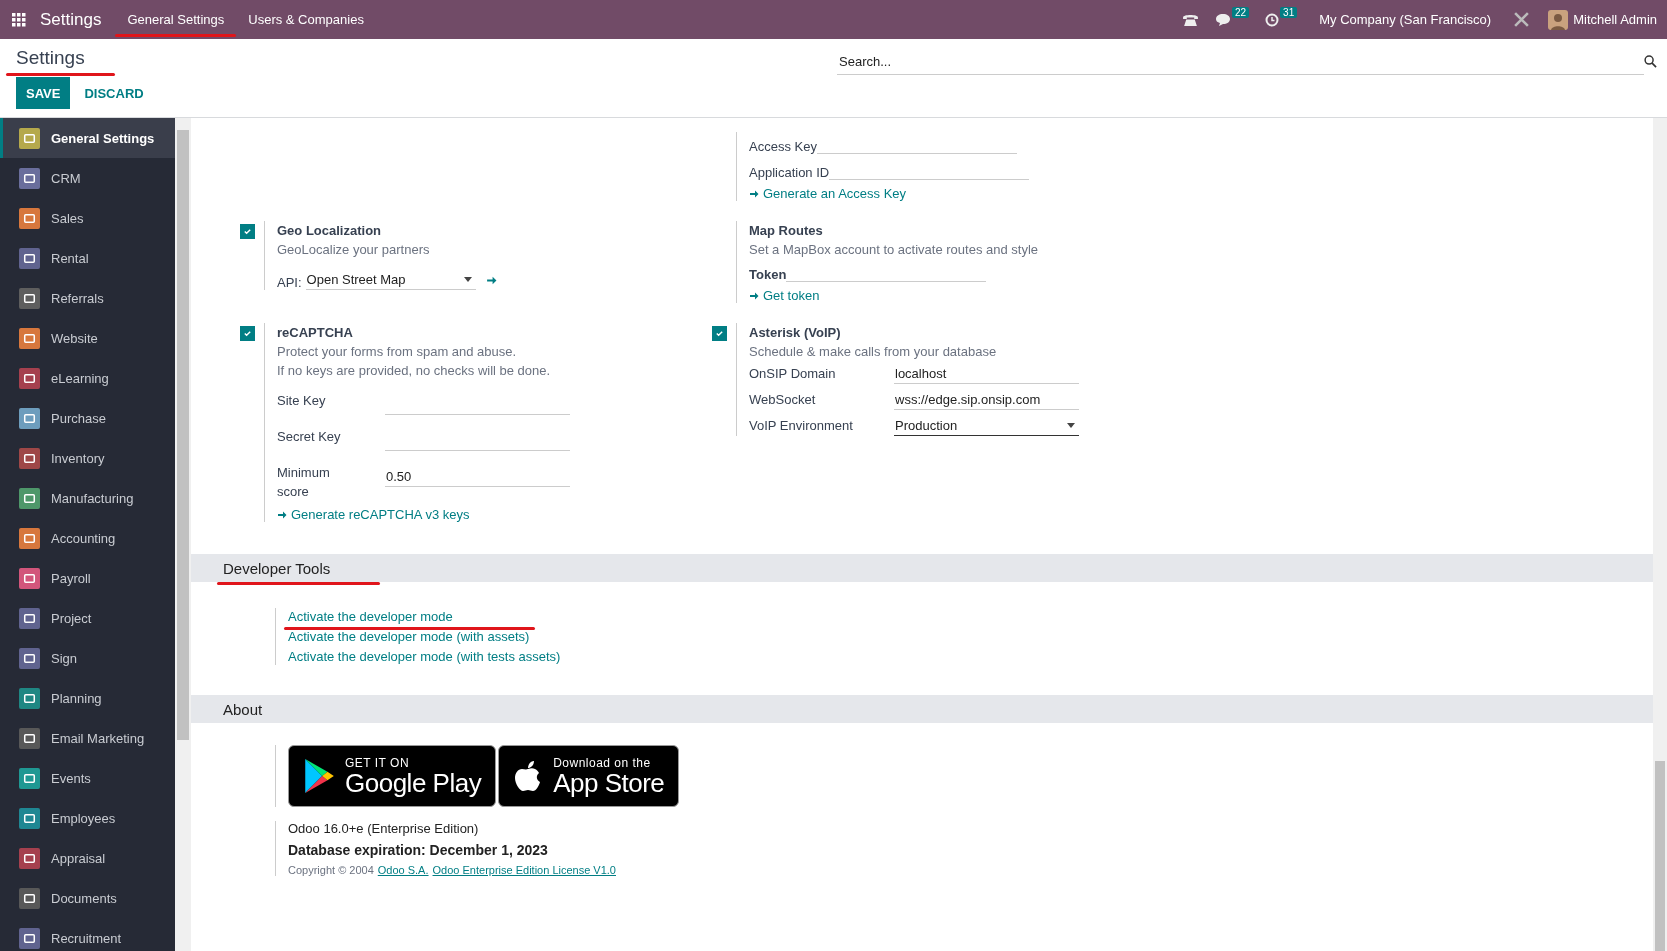  Describe the element at coordinates (424, 656) in the screenshot. I see `link: Activate the developer mode (with tests assets)` at that location.